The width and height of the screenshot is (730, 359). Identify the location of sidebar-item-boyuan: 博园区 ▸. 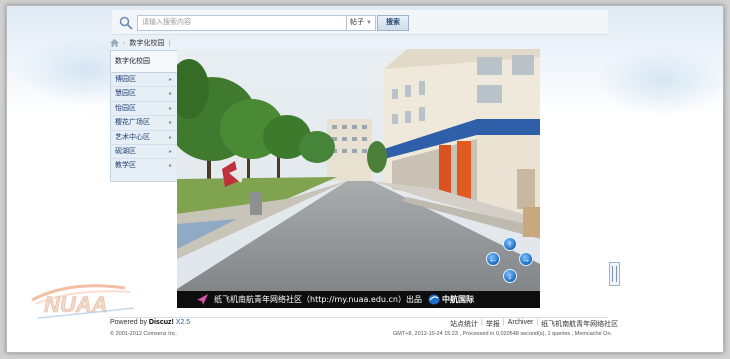
(144, 80).